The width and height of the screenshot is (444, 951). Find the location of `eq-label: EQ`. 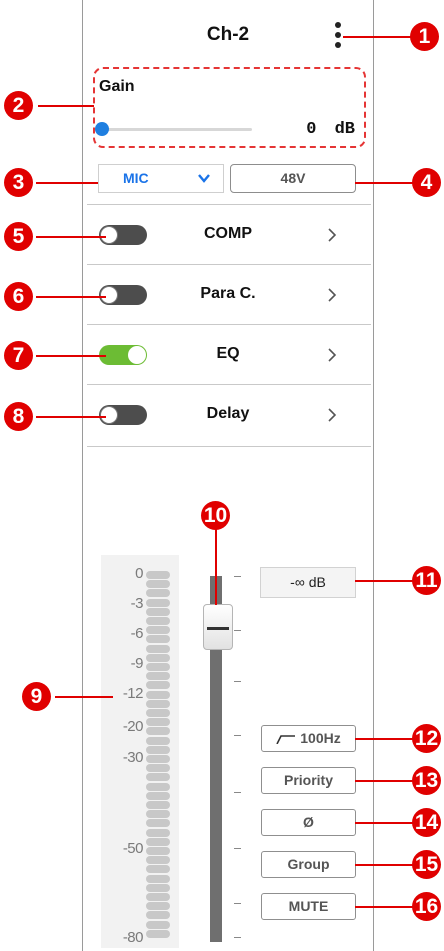

eq-label: EQ is located at coordinates (228, 353).